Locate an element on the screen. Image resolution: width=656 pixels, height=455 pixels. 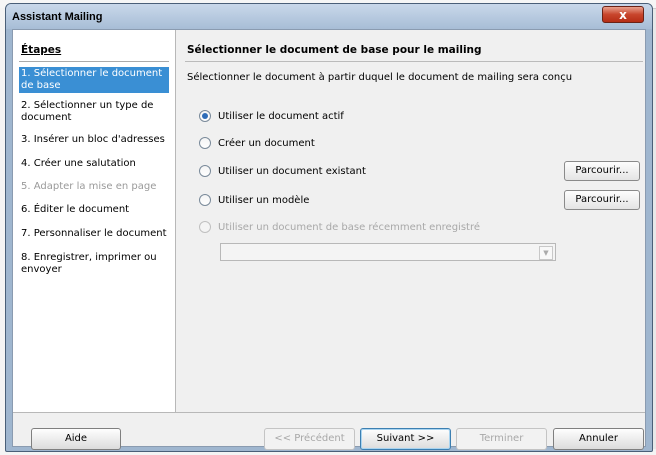
previous-button: << Précédent is located at coordinates (309, 439).